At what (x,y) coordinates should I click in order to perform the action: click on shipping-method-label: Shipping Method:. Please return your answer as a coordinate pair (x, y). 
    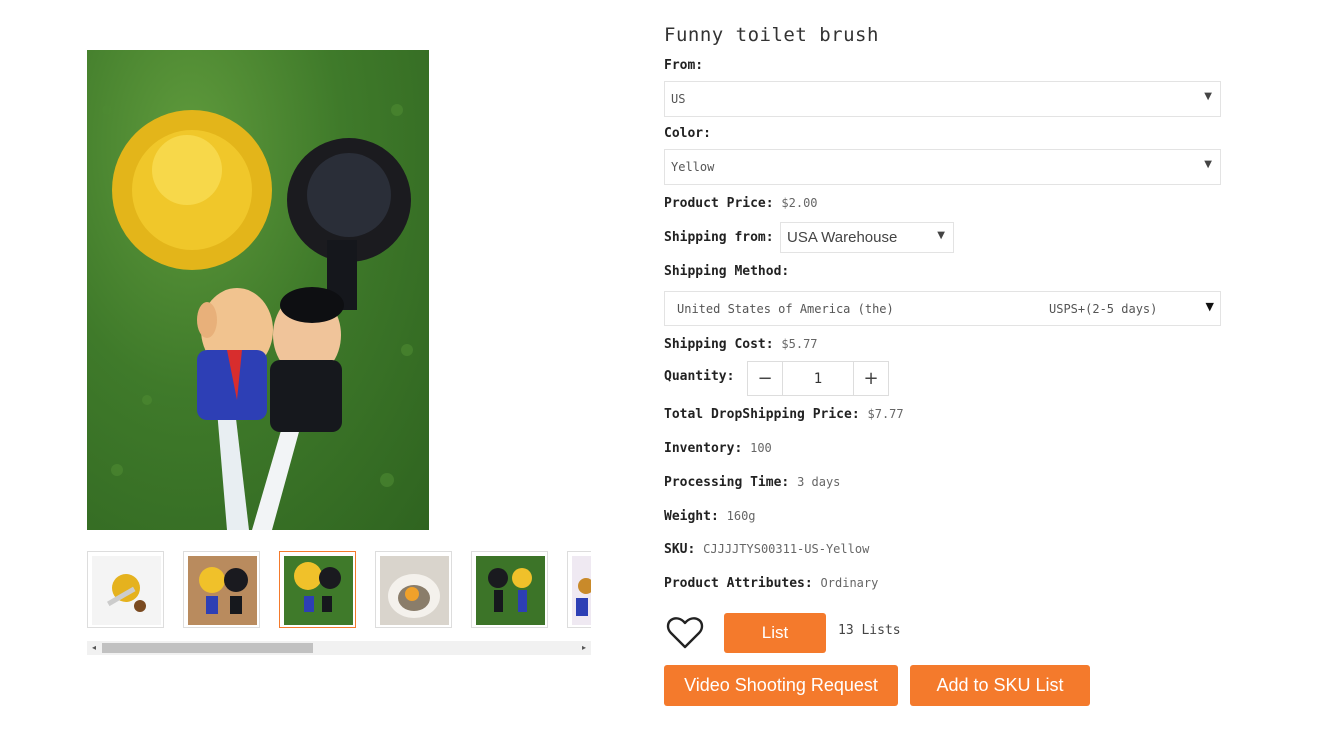
    Looking at the image, I should click on (727, 271).